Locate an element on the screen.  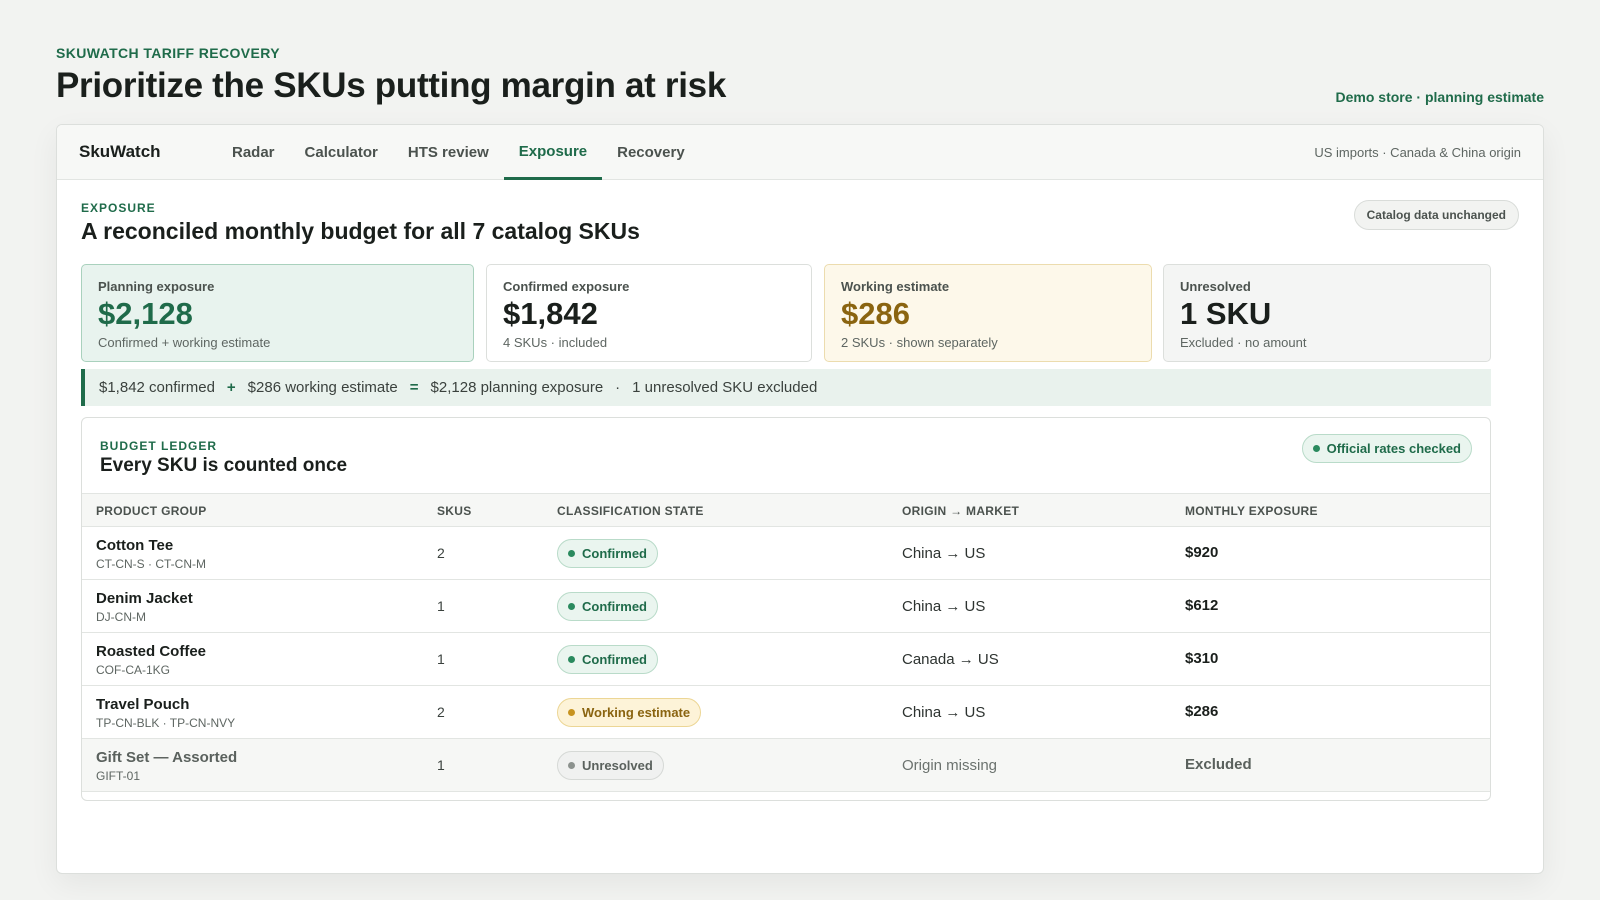
status-badge: Unresolved is located at coordinates (610, 765).